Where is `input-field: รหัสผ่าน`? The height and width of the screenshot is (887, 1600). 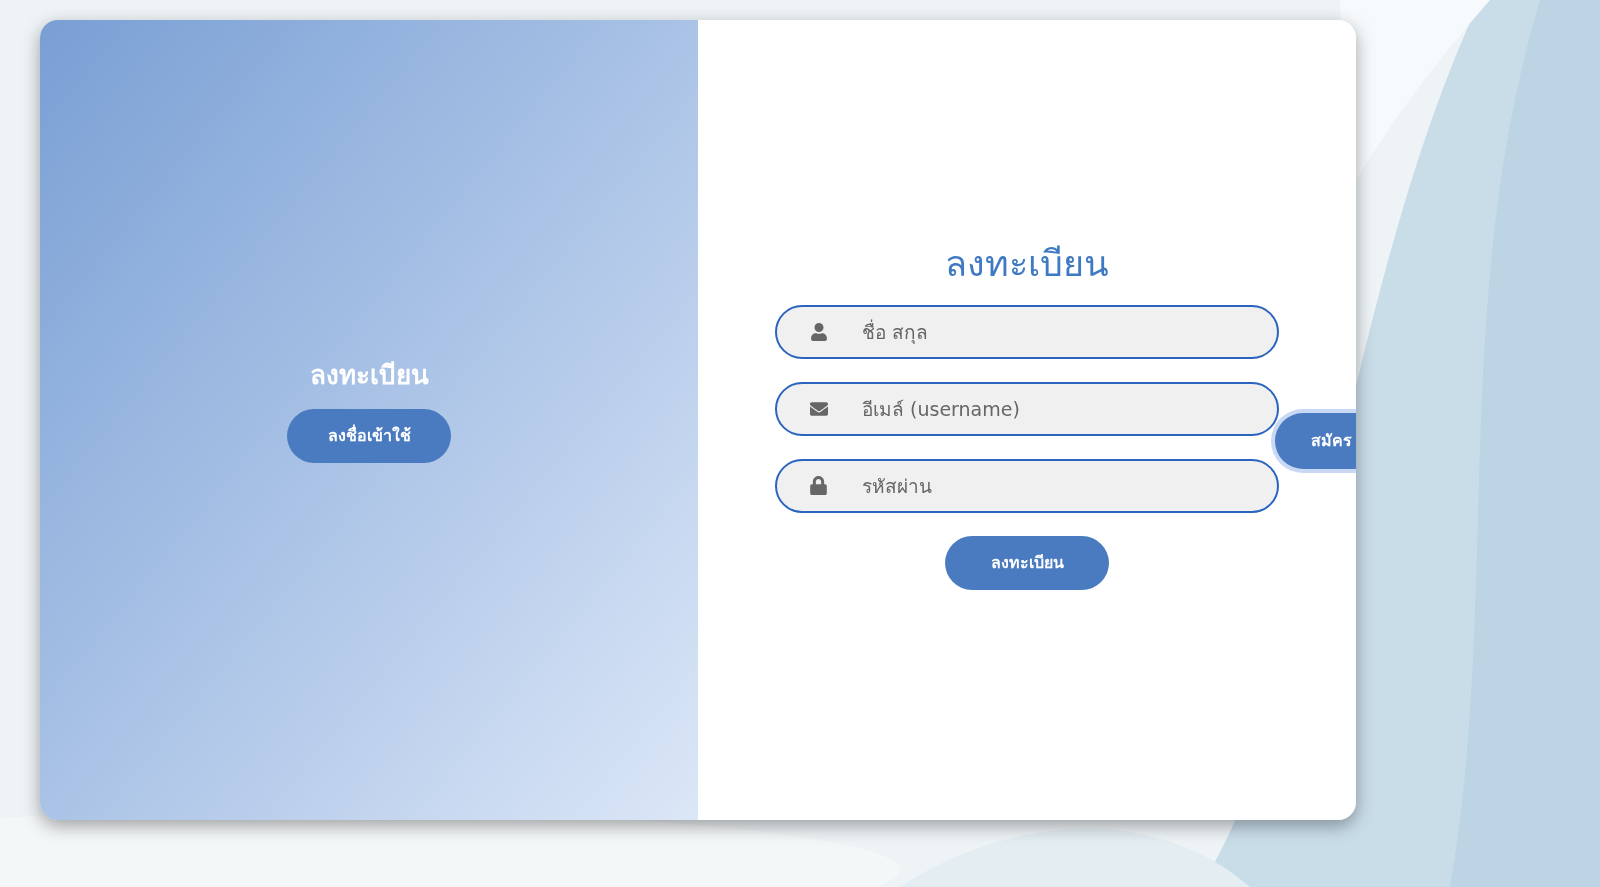 input-field: รหัสผ่าน is located at coordinates (1027, 485).